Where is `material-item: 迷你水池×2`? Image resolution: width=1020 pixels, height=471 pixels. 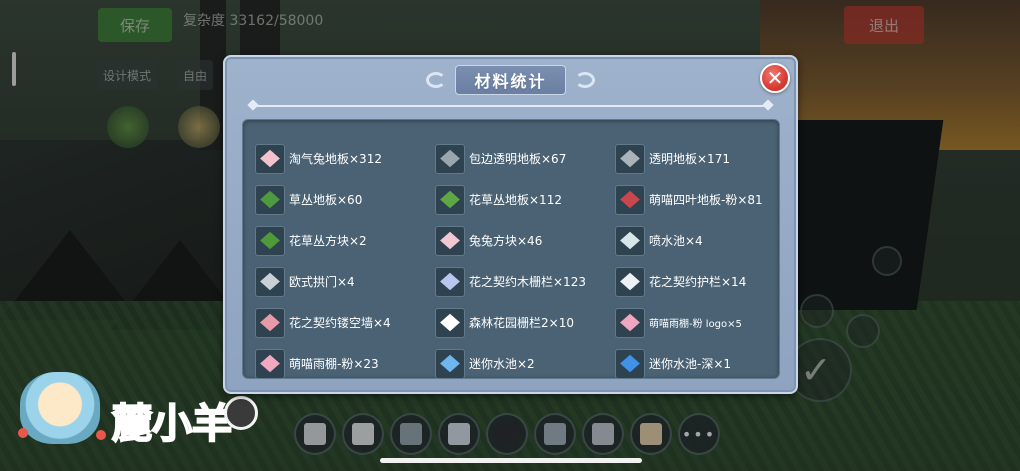
material-item: 迷你水池×2 is located at coordinates (525, 363).